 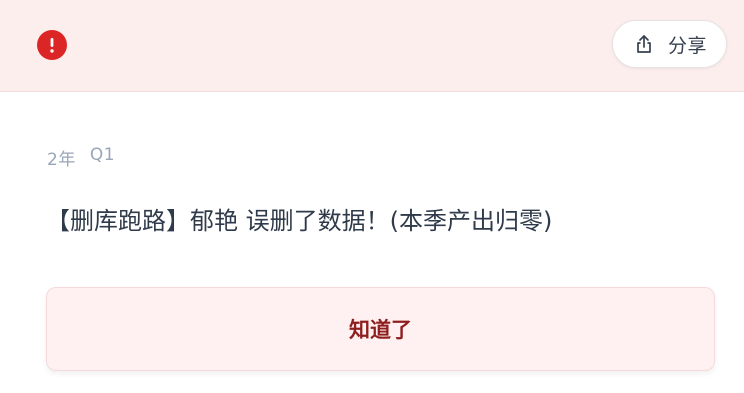 What do you see at coordinates (644, 44) in the screenshot?
I see `share-upload-icon` at bounding box center [644, 44].